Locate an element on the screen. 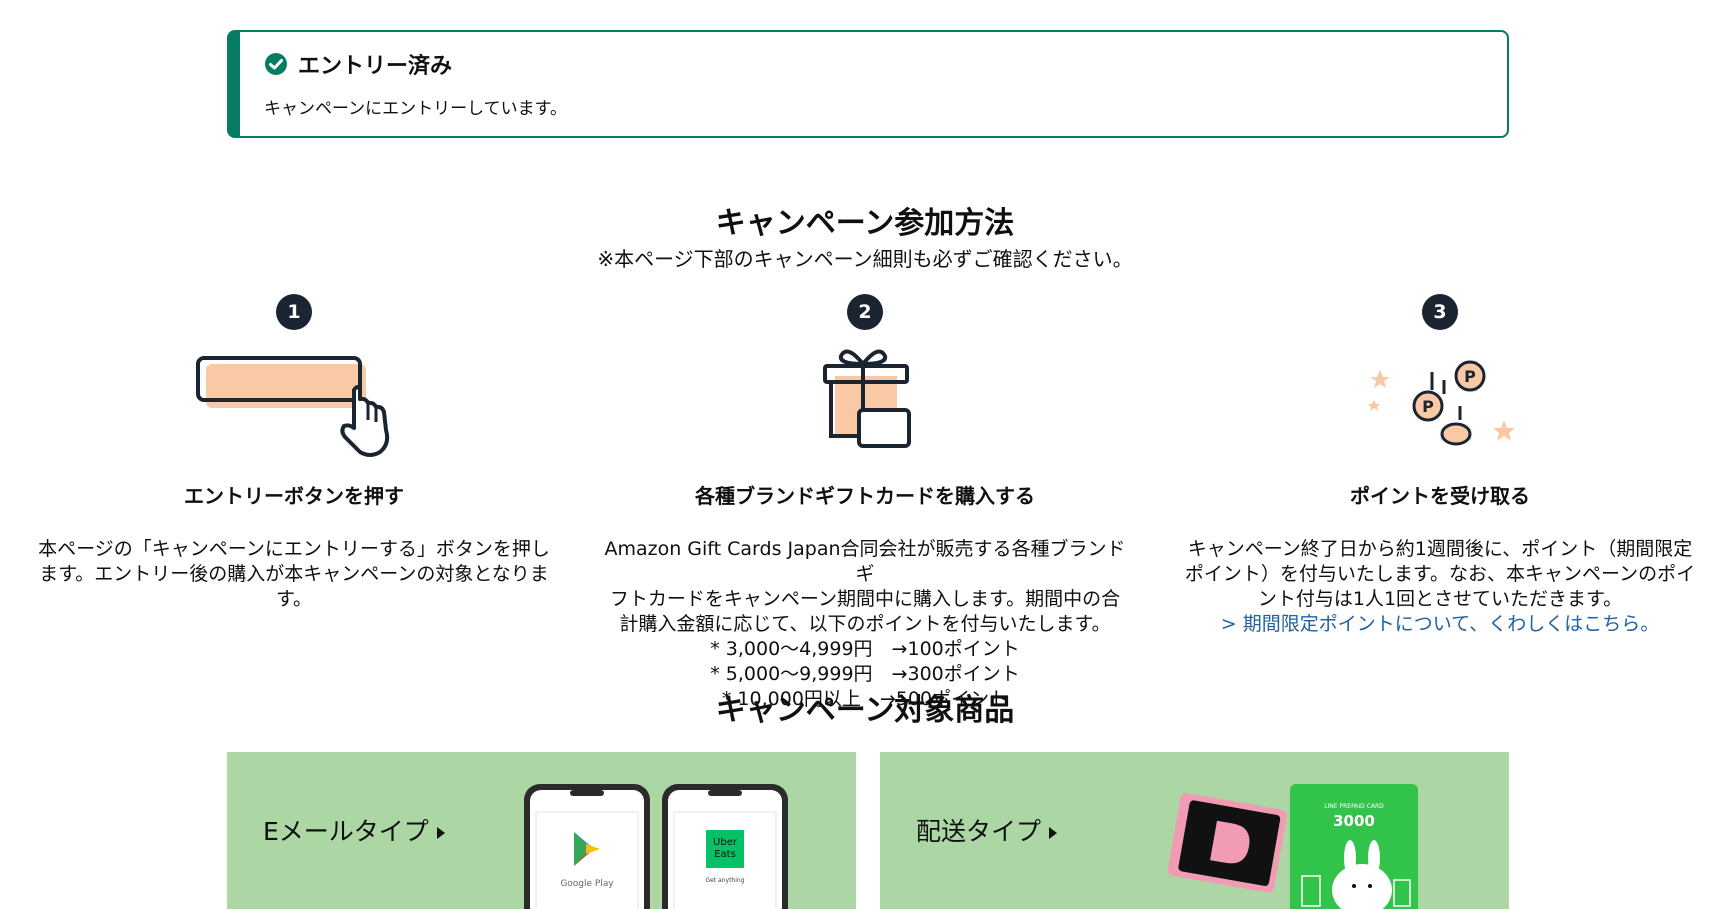 This screenshot has width=1730, height=909. shipping-type-label: 配送タイプ is located at coordinates (979, 831).